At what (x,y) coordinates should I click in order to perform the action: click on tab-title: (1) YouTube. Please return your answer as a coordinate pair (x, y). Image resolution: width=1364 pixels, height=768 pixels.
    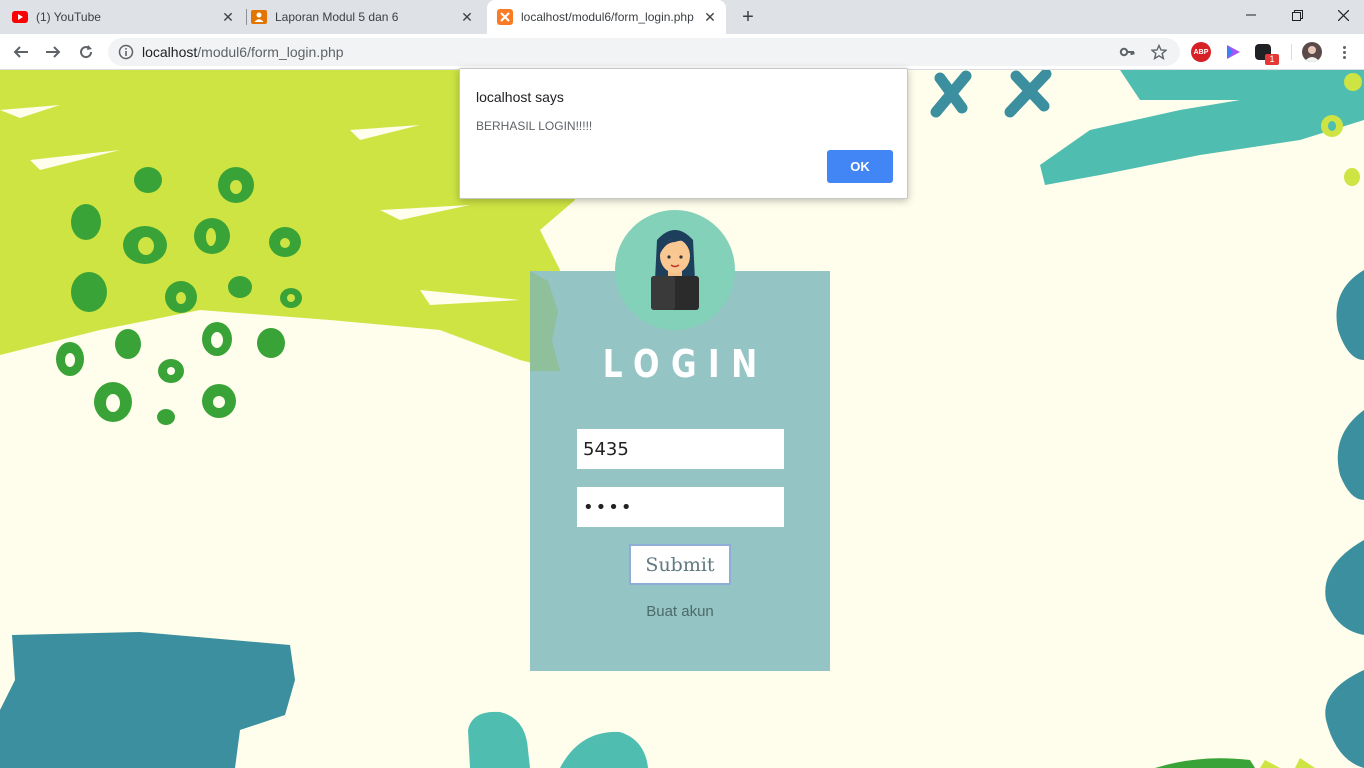
    Looking at the image, I should click on (68, 17).